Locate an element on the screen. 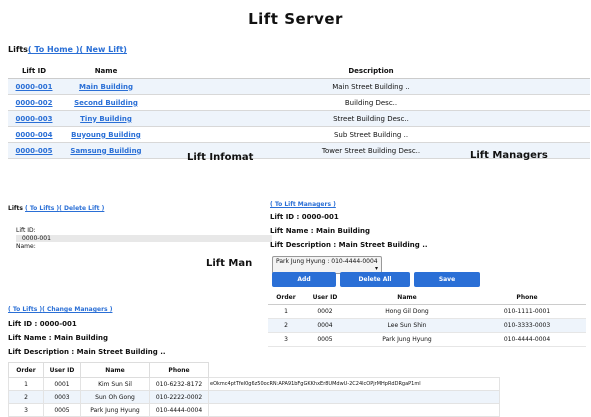 The width and height of the screenshot is (591, 417). cell-phone: 010-2222-0002 is located at coordinates (179, 397).